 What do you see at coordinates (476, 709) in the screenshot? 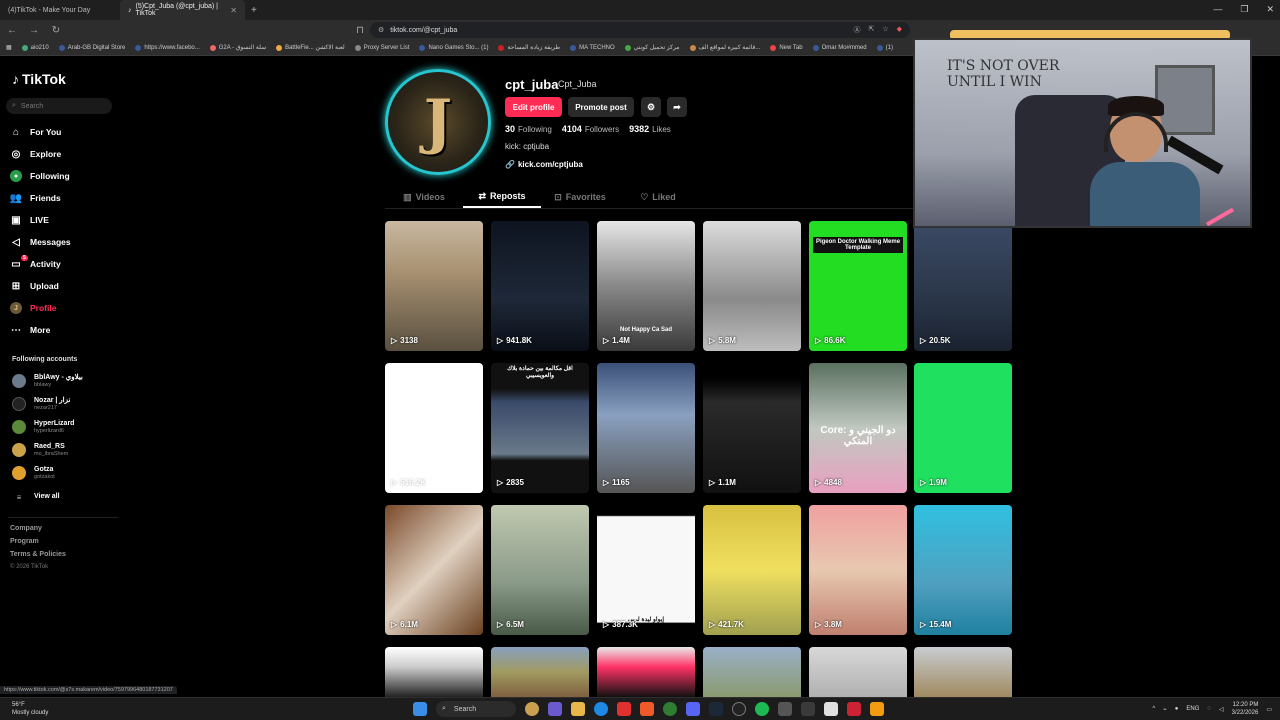
I see `taskbar-search: ⌕ Search` at bounding box center [476, 709].